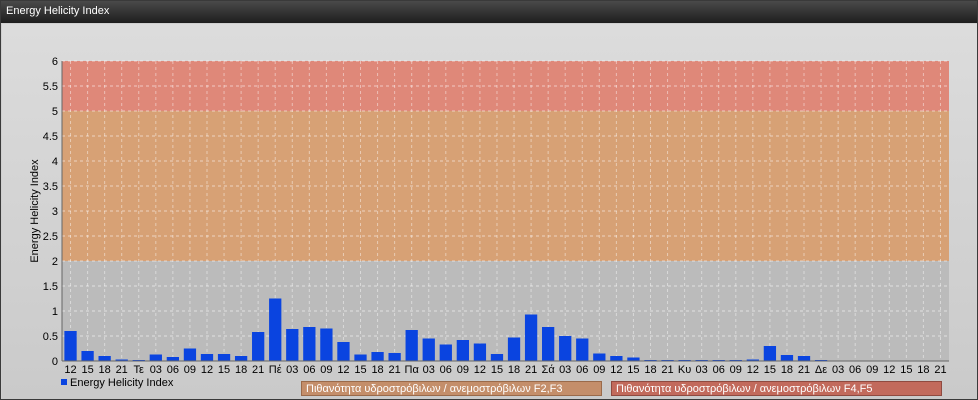 Image resolution: width=978 pixels, height=400 pixels. What do you see at coordinates (50, 287) in the screenshot?
I see `y-tick-label: 1.5` at bounding box center [50, 287].